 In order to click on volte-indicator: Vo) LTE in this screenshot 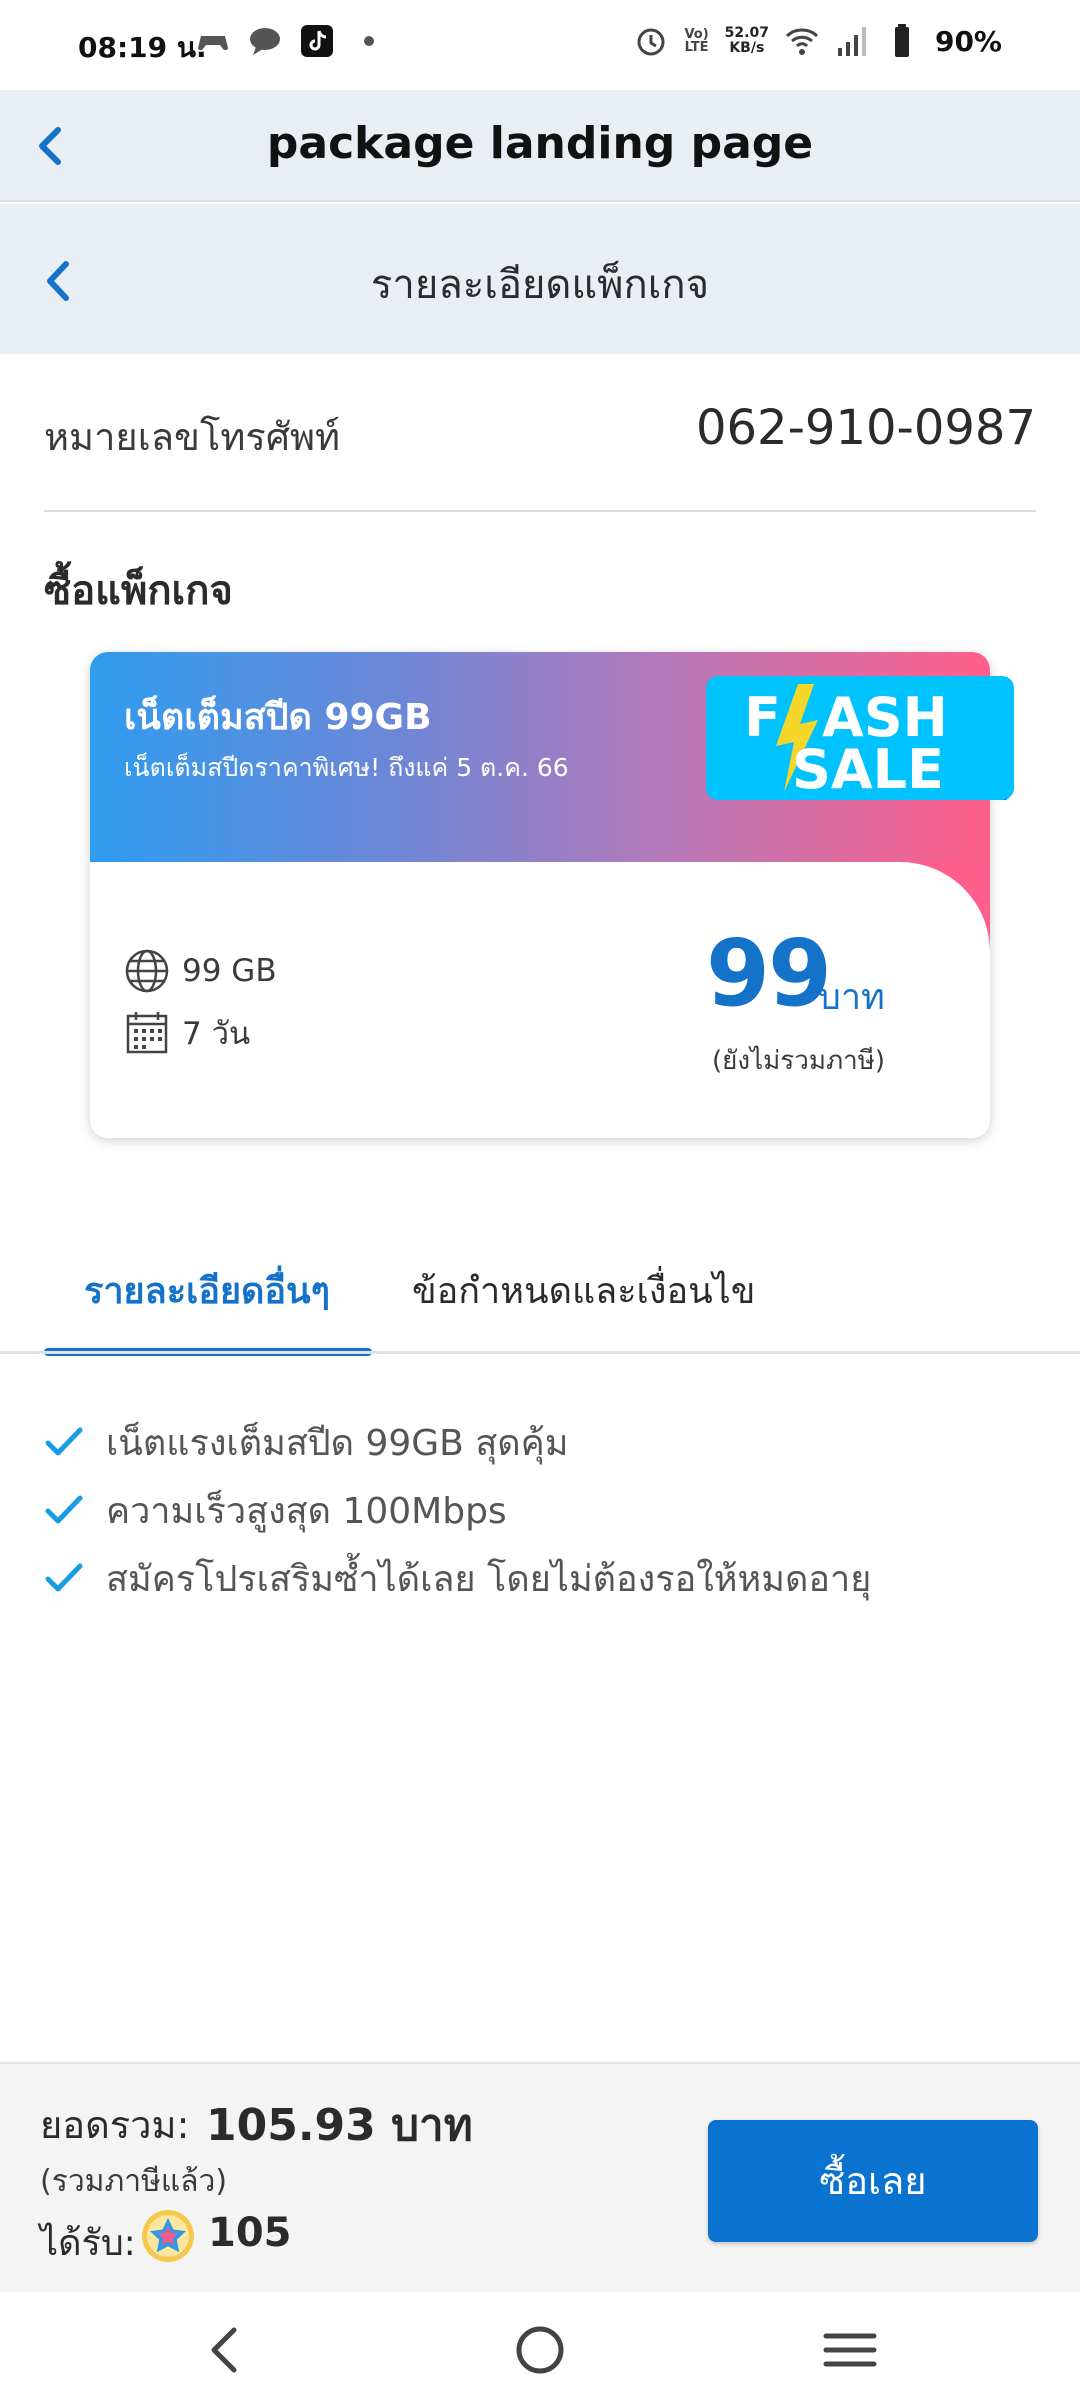, I will do `click(696, 41)`.